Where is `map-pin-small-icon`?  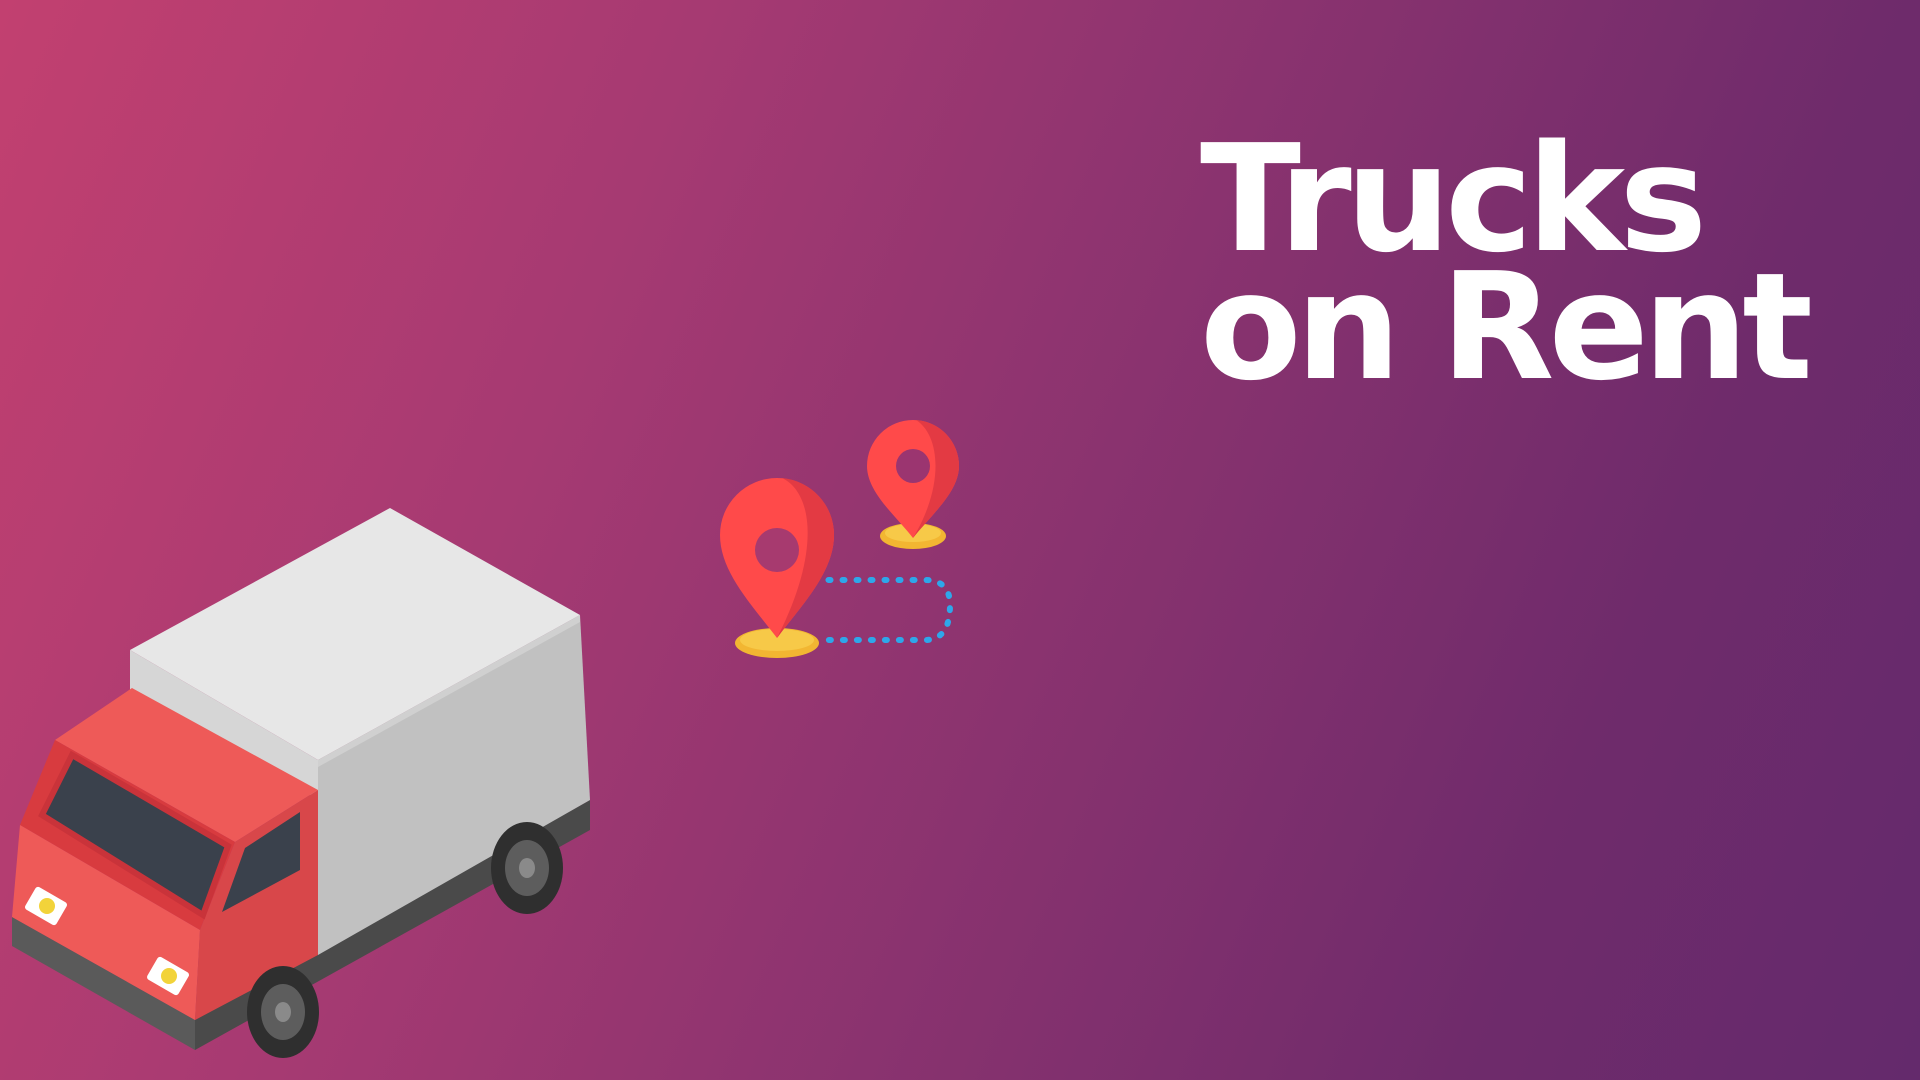 map-pin-small-icon is located at coordinates (913, 479).